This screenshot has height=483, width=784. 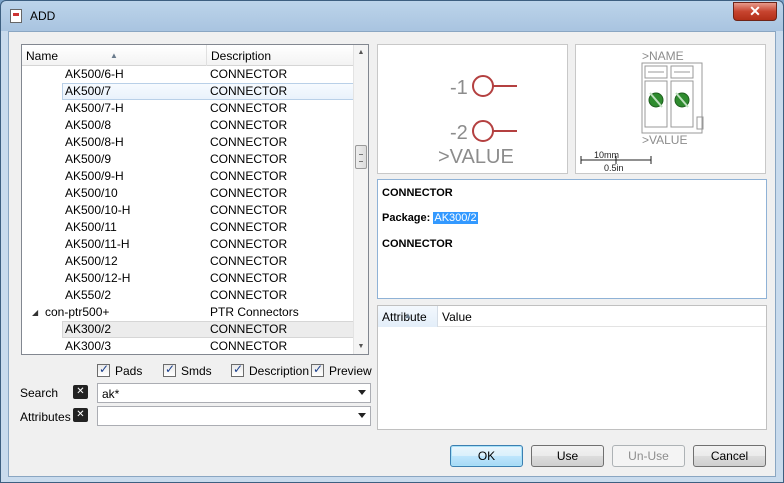 What do you see at coordinates (567, 456) in the screenshot?
I see `use-button: Use` at bounding box center [567, 456].